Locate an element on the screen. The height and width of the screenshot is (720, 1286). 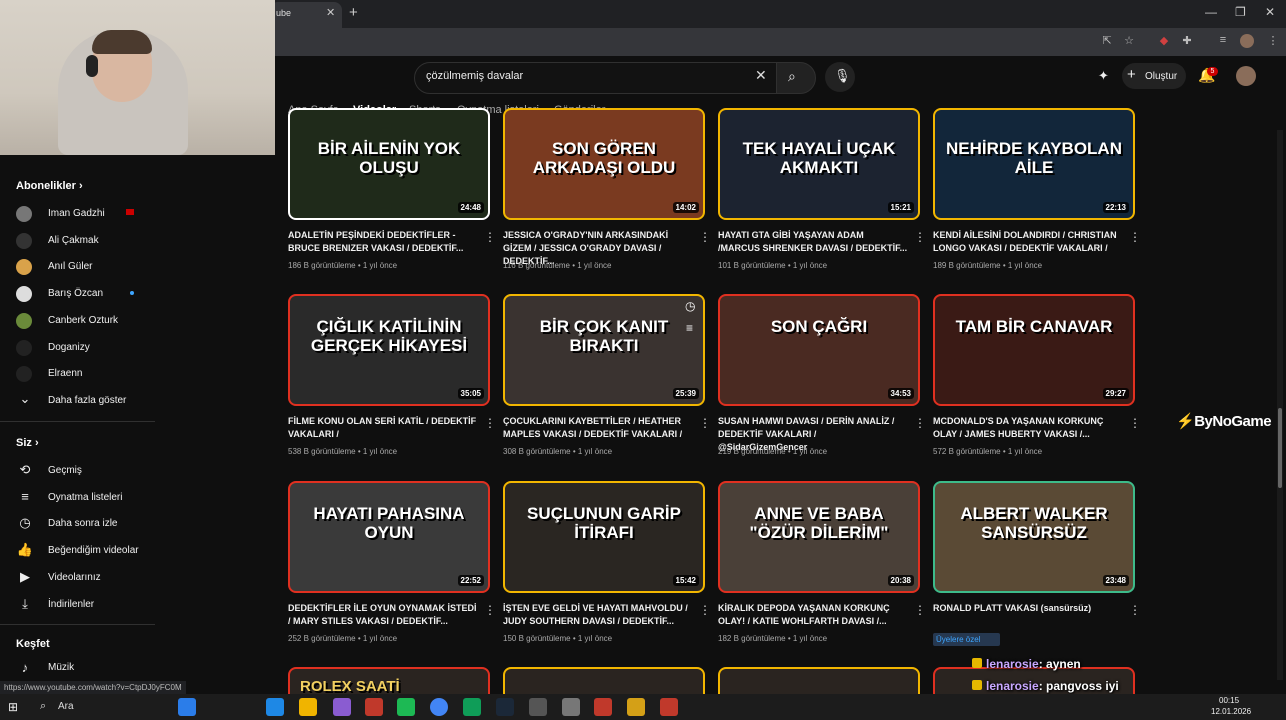
minimize-icon: — is located at coordinates (1211, 12).